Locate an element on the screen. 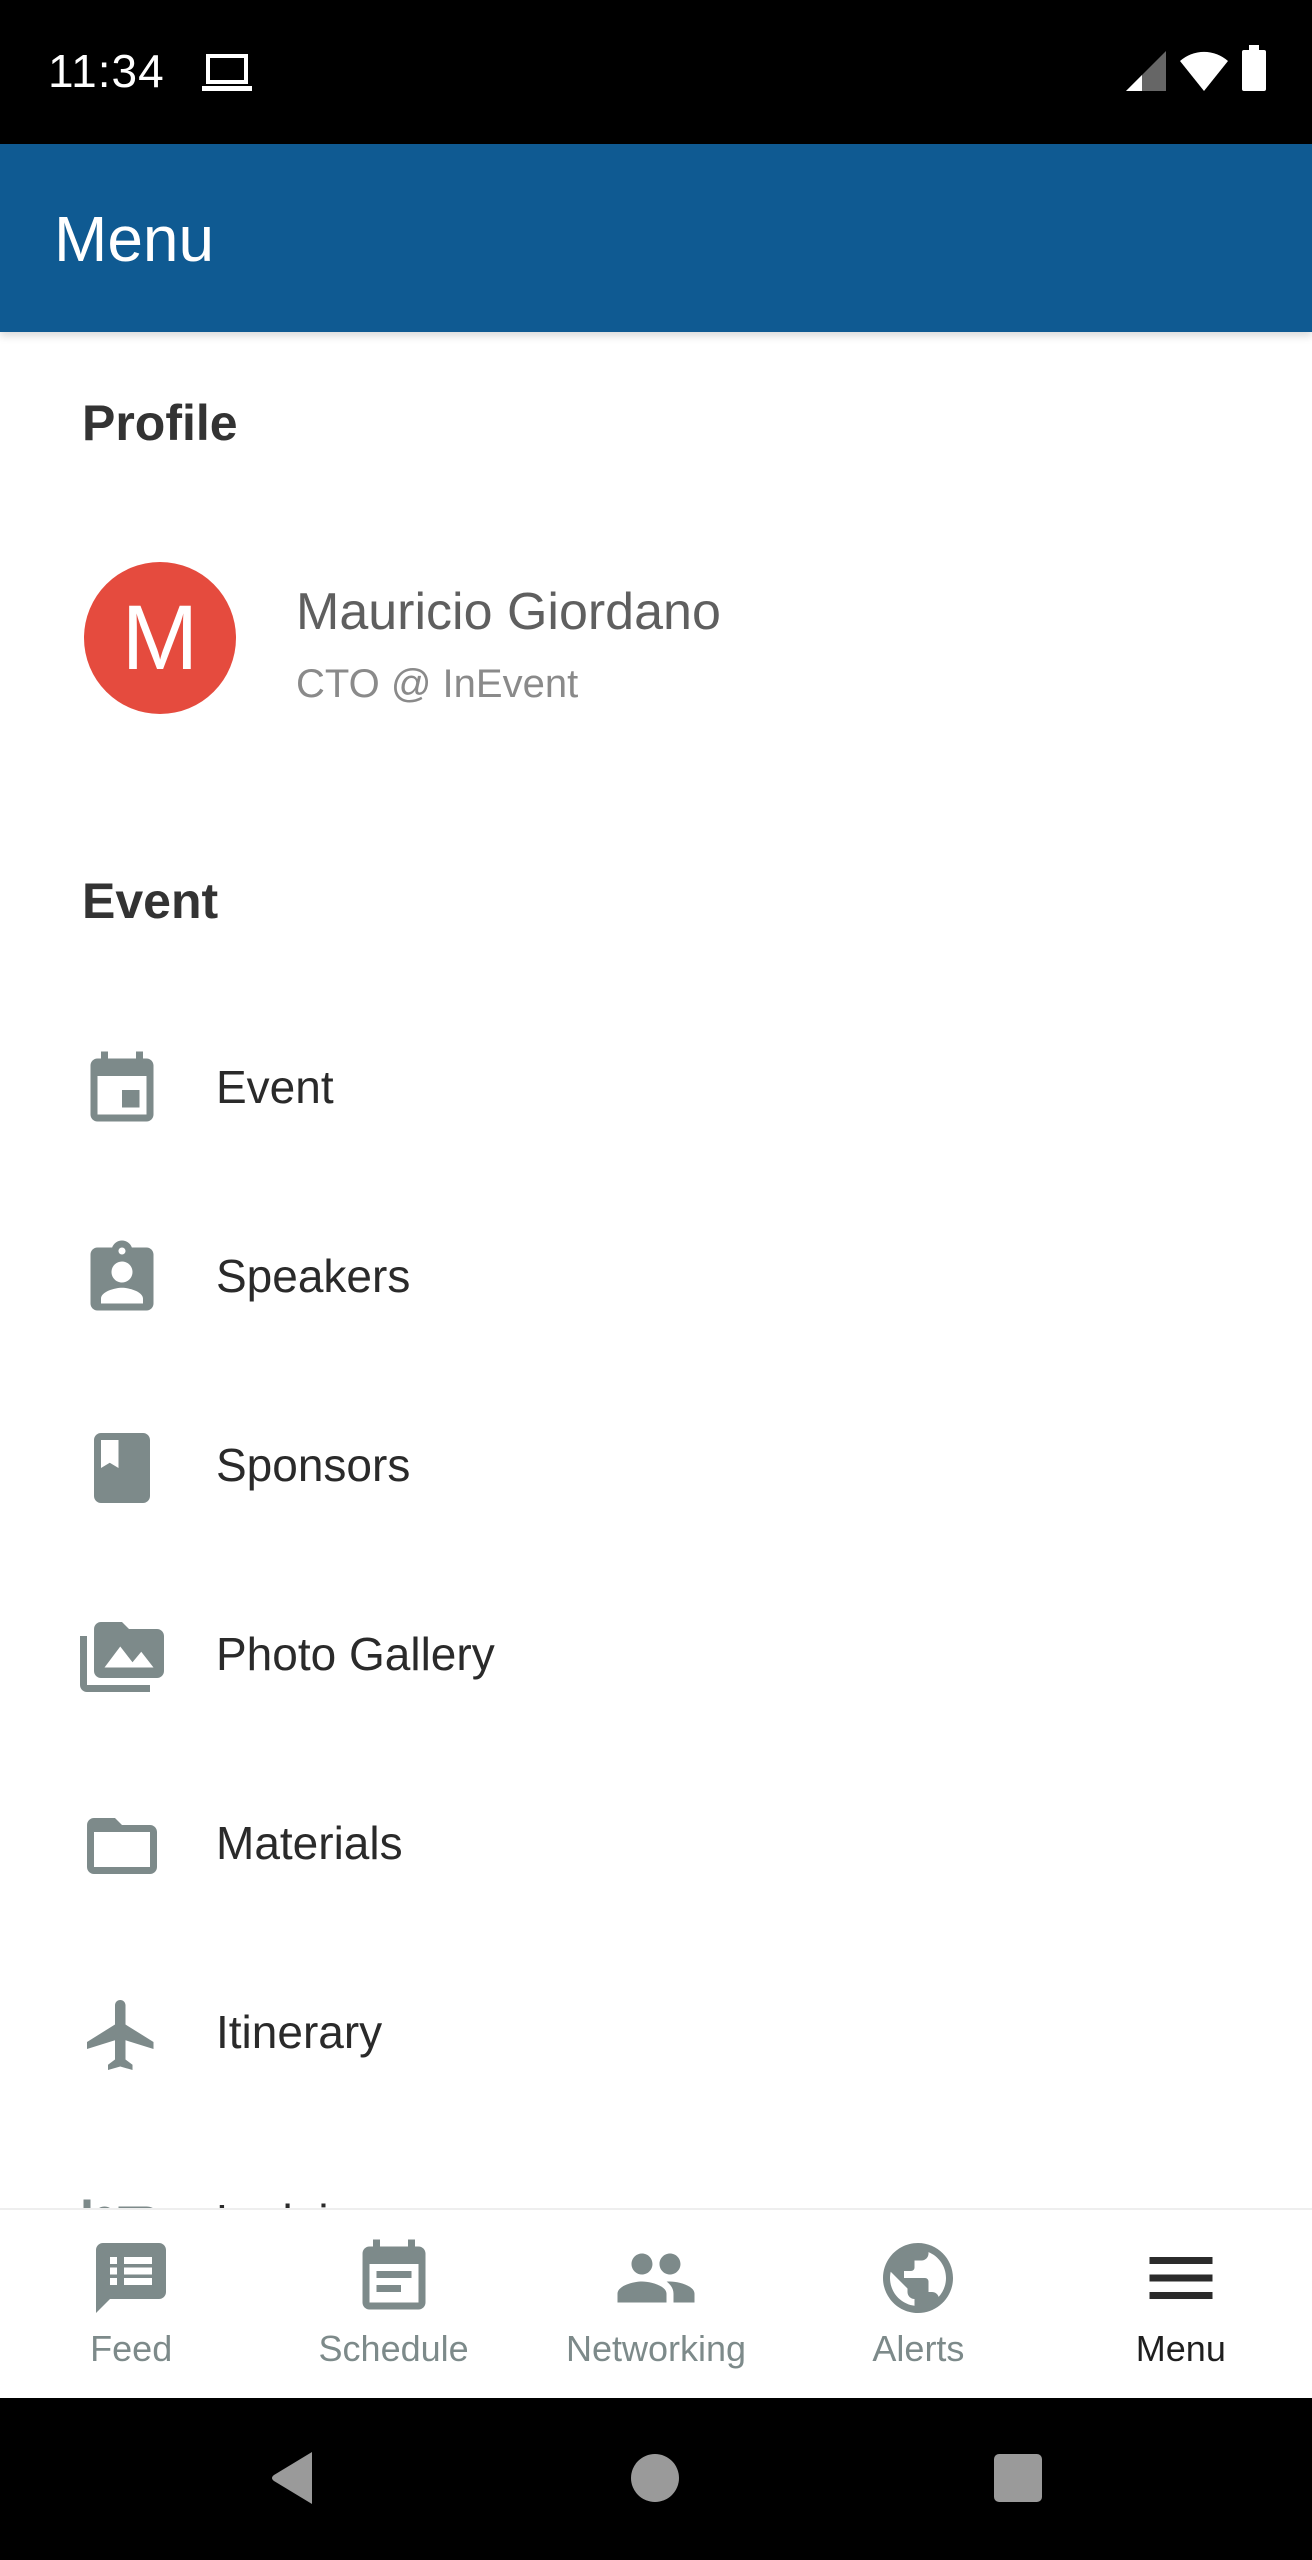 This screenshot has height=2560, width=1312. nav-tab-networking: Networking is located at coordinates (656, 2304).